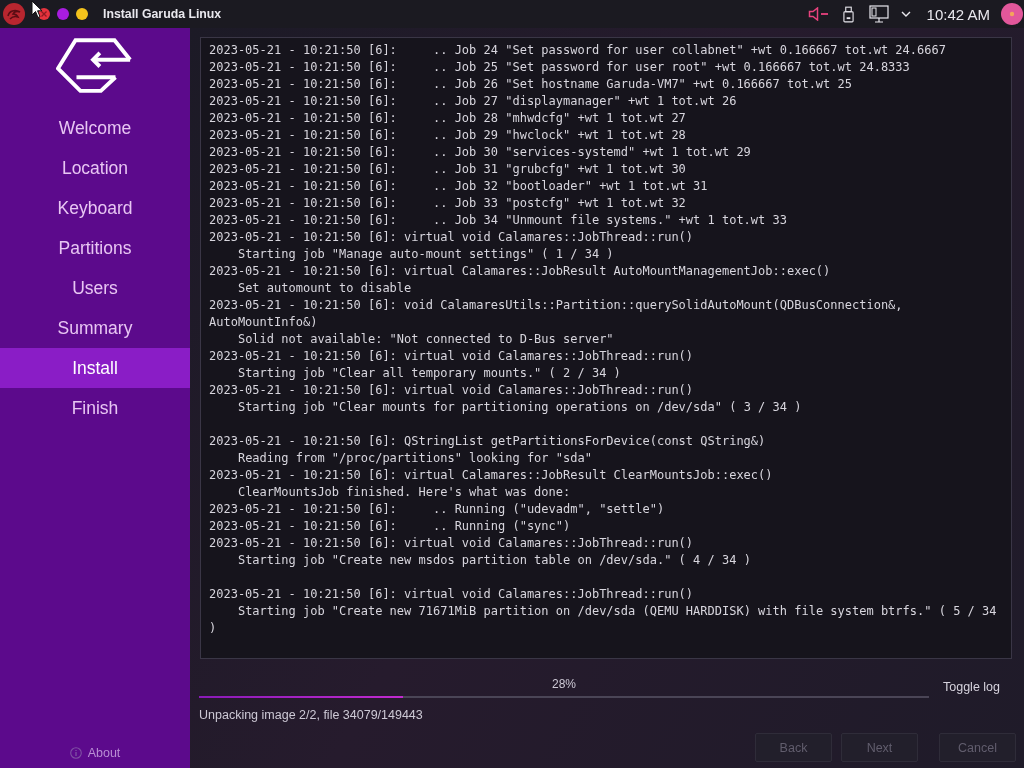  I want to click on sidebar-item: Location, so click(95, 168).